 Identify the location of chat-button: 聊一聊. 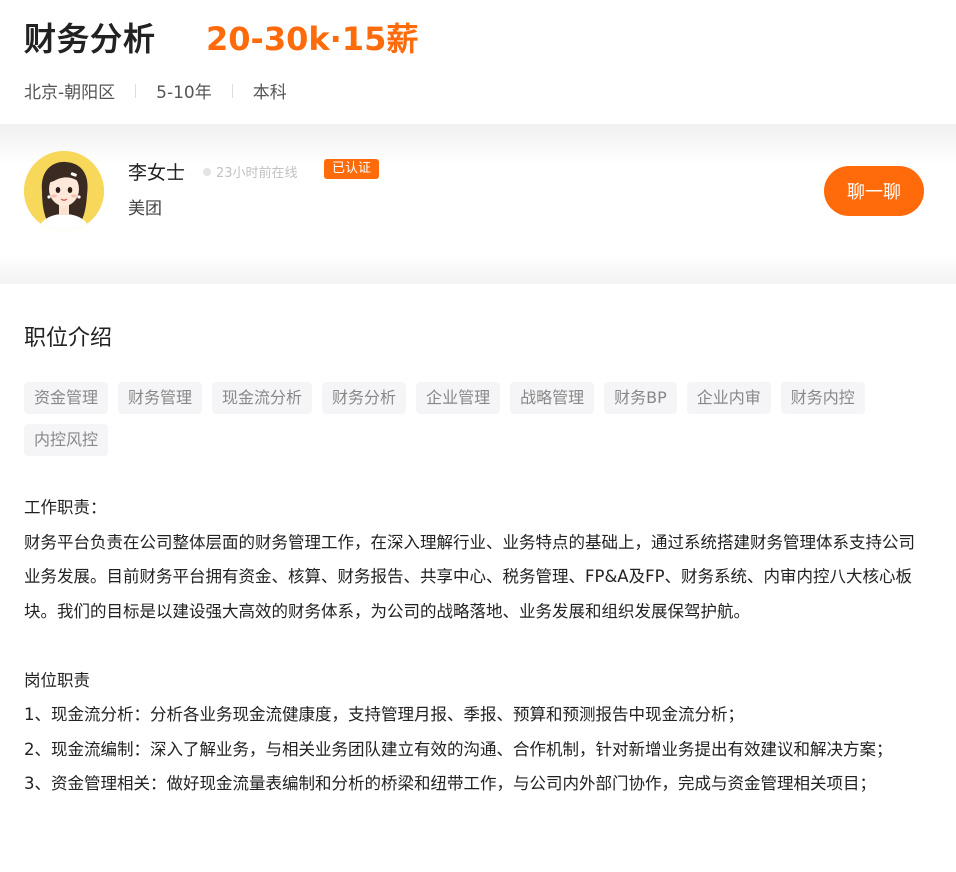
(874, 191).